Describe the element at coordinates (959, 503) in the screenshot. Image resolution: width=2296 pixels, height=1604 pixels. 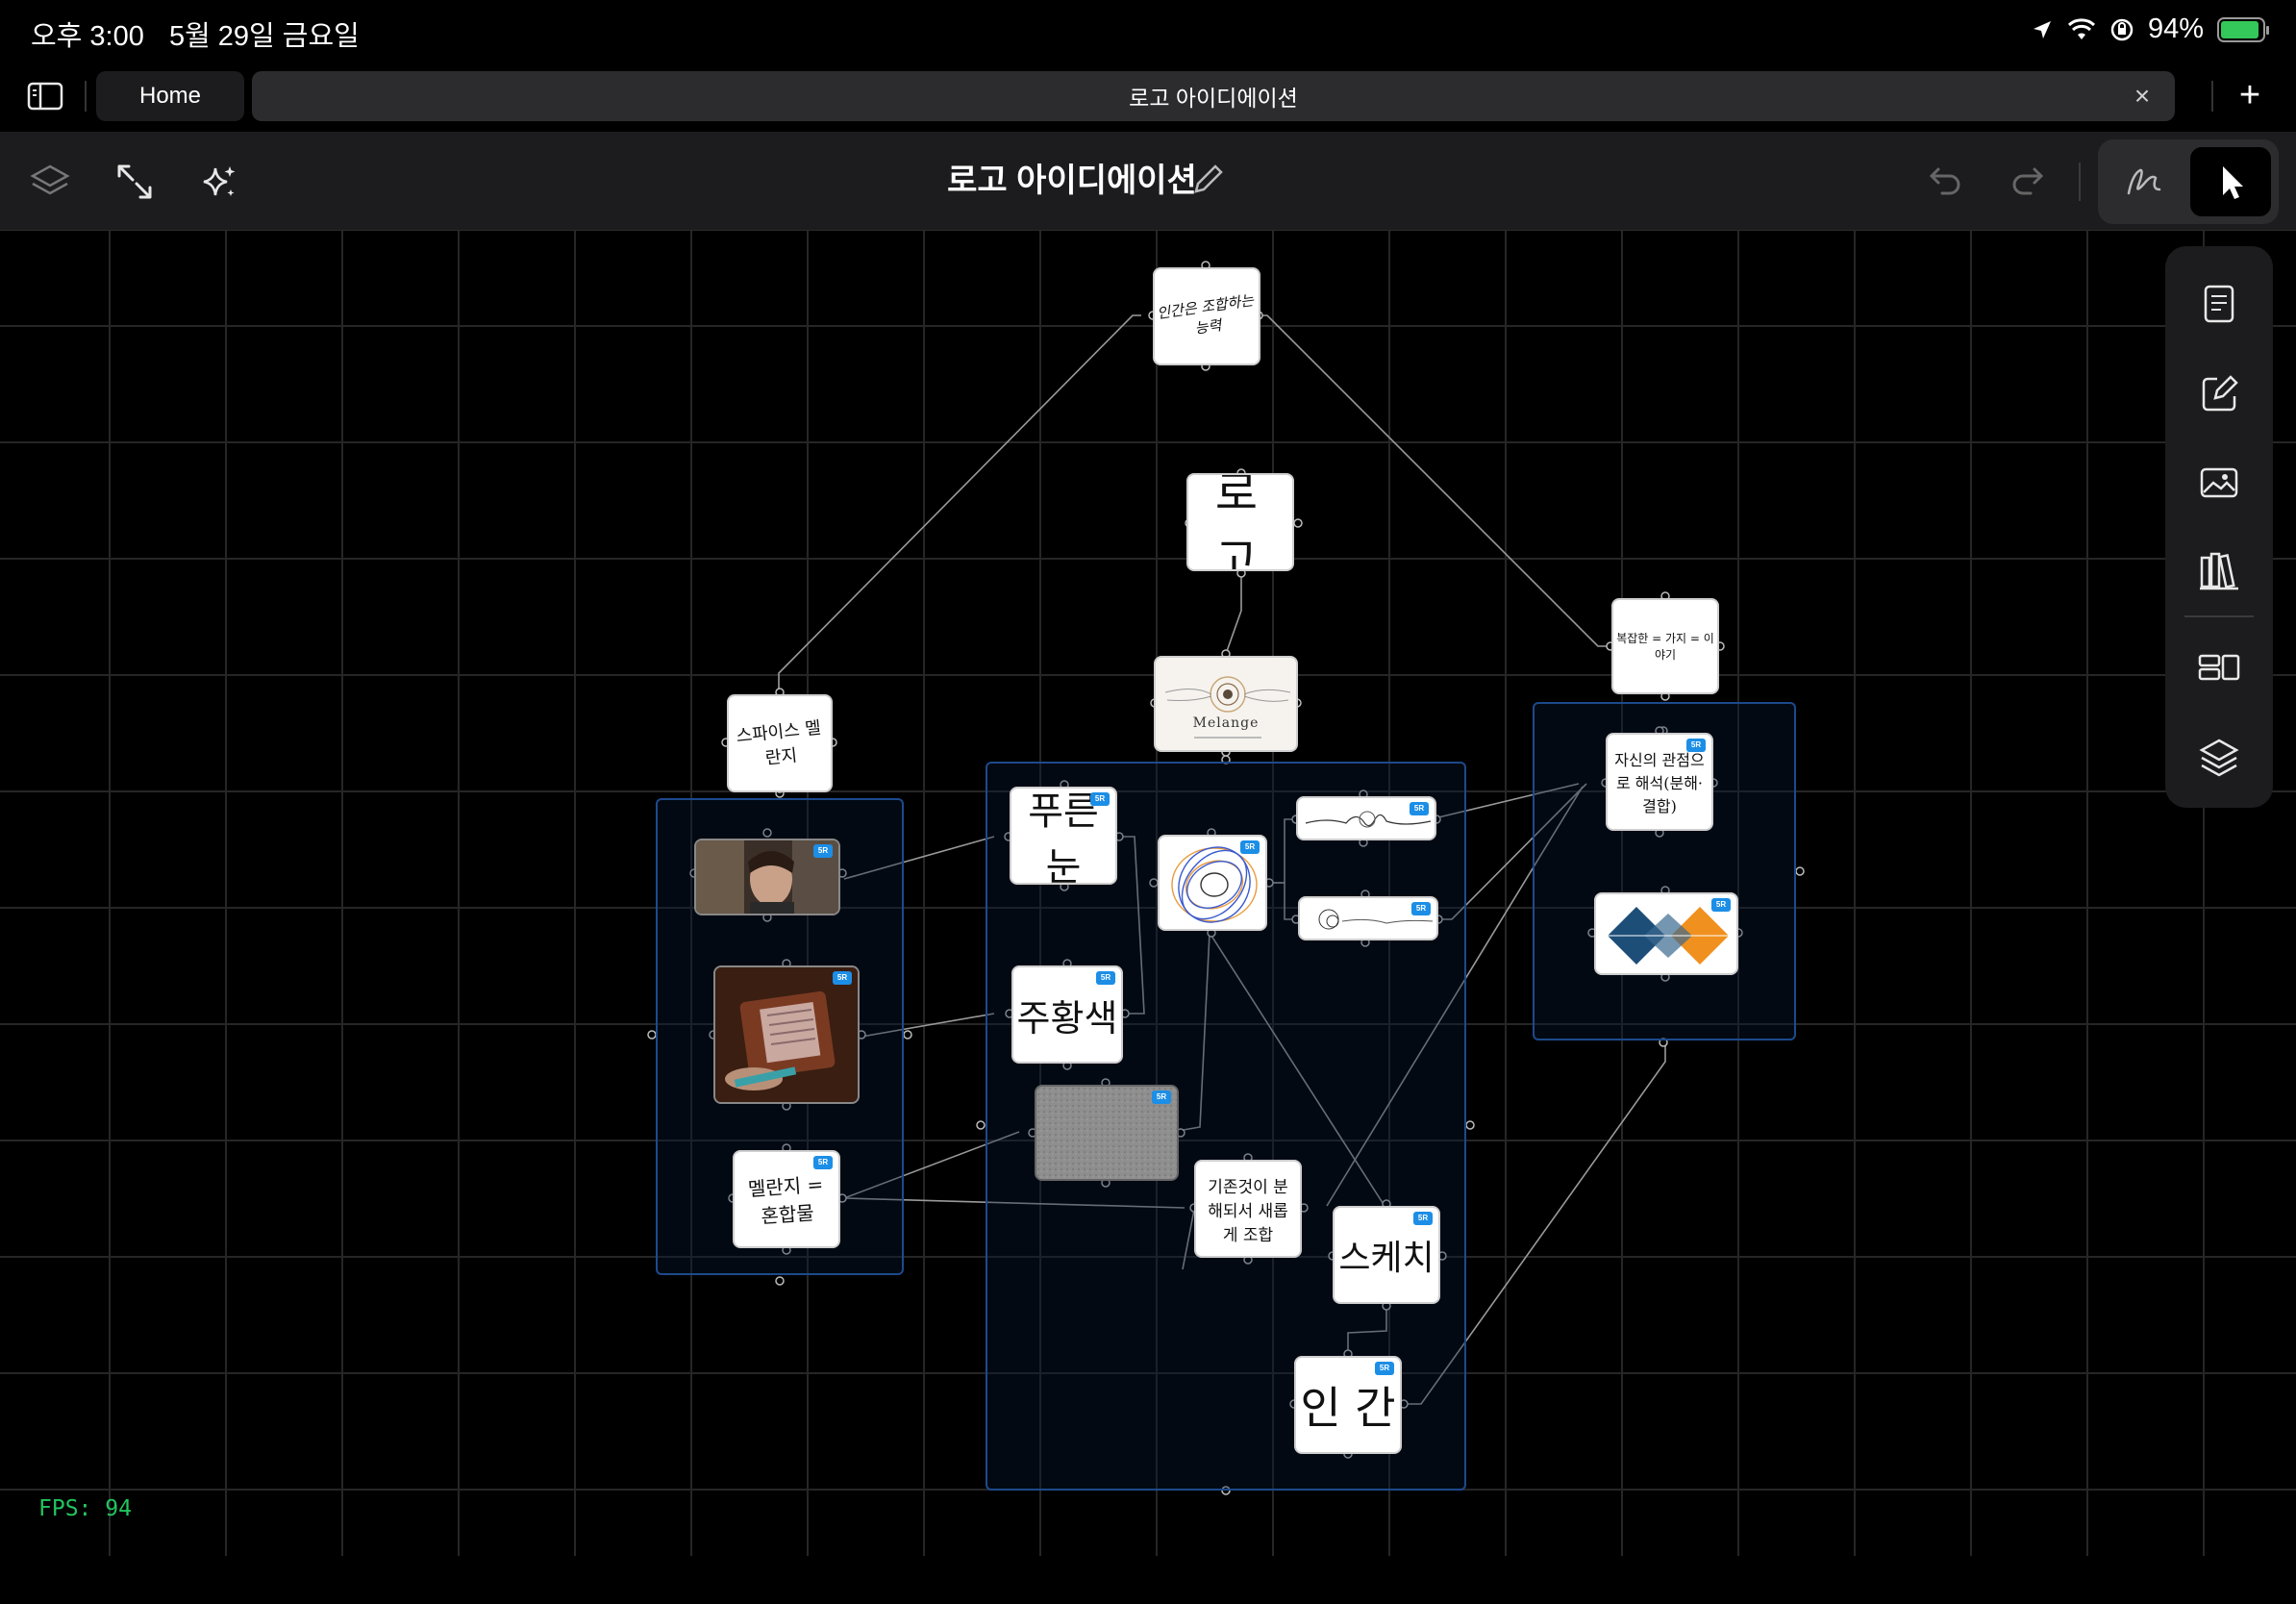
I see `link-top-to-spice` at that location.